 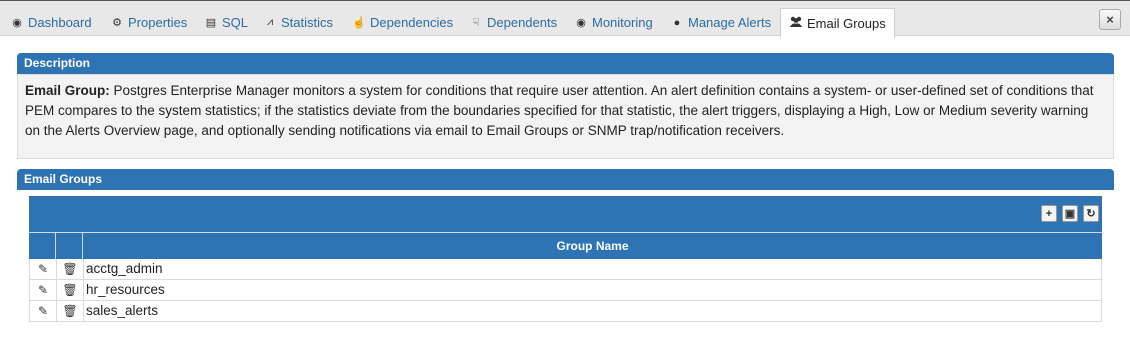 What do you see at coordinates (67, 90) in the screenshot?
I see `description-term: Email Group:` at bounding box center [67, 90].